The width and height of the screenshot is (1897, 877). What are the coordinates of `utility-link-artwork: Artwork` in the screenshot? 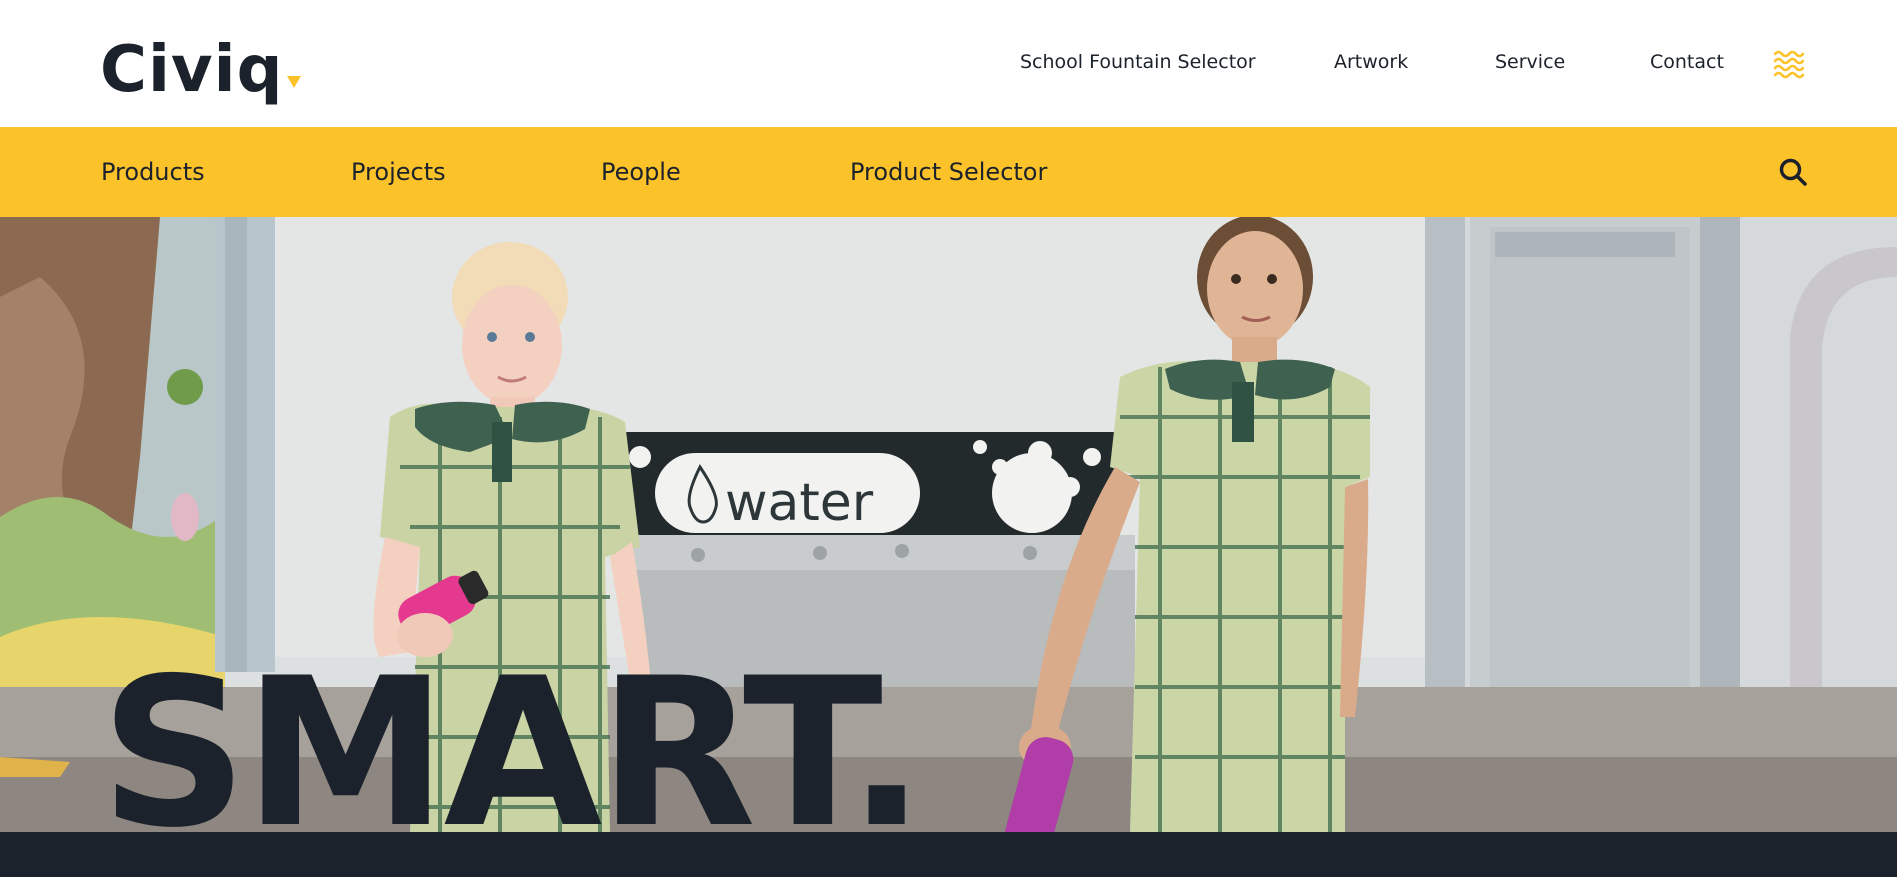 It's located at (1371, 62).